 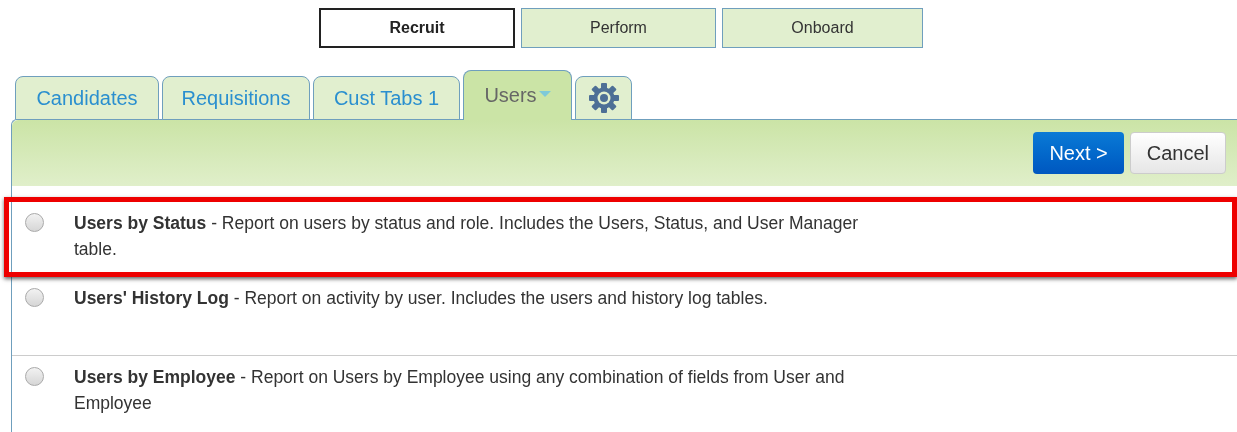 I want to click on module-tab: Onboard, so click(x=822, y=28).